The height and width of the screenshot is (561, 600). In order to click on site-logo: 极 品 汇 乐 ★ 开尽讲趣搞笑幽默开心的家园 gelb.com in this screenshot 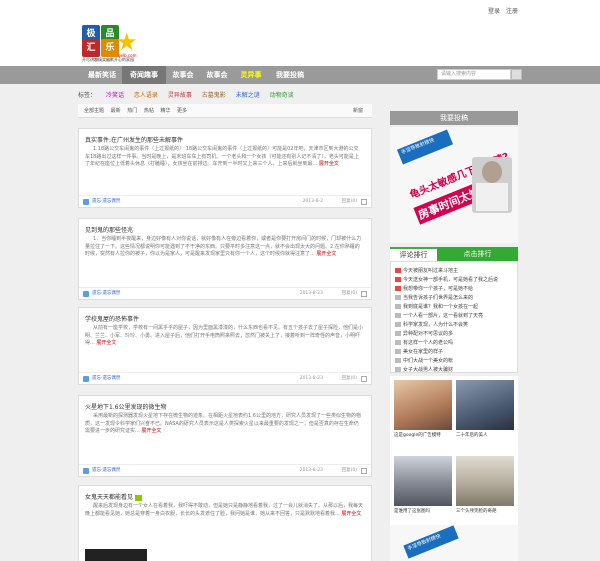, I will do `click(111, 45)`.